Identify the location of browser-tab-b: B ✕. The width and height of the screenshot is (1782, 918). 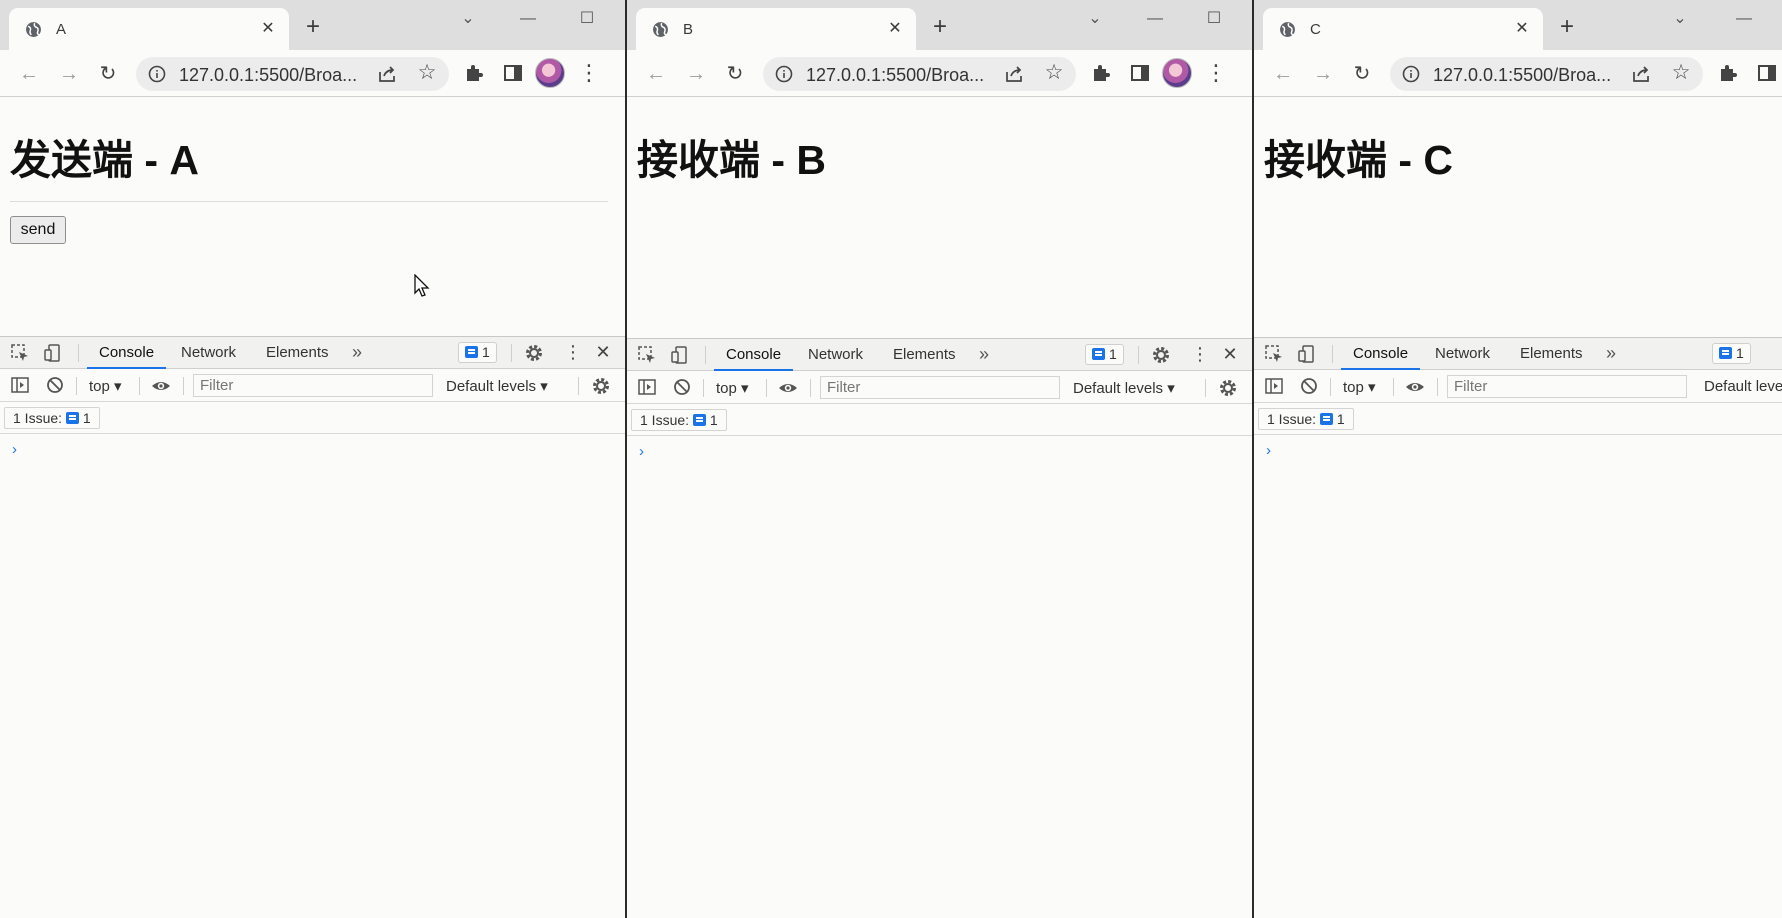
(776, 29).